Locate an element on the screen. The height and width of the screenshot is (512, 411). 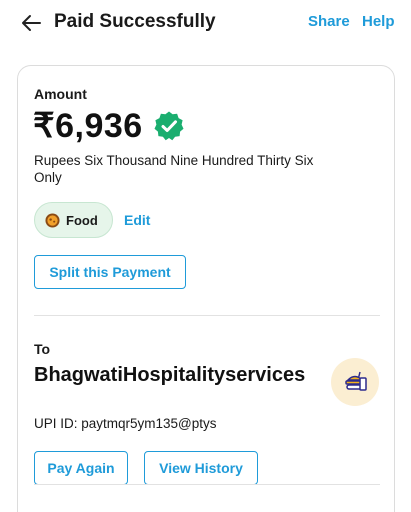
to-label: To is located at coordinates (42, 349).